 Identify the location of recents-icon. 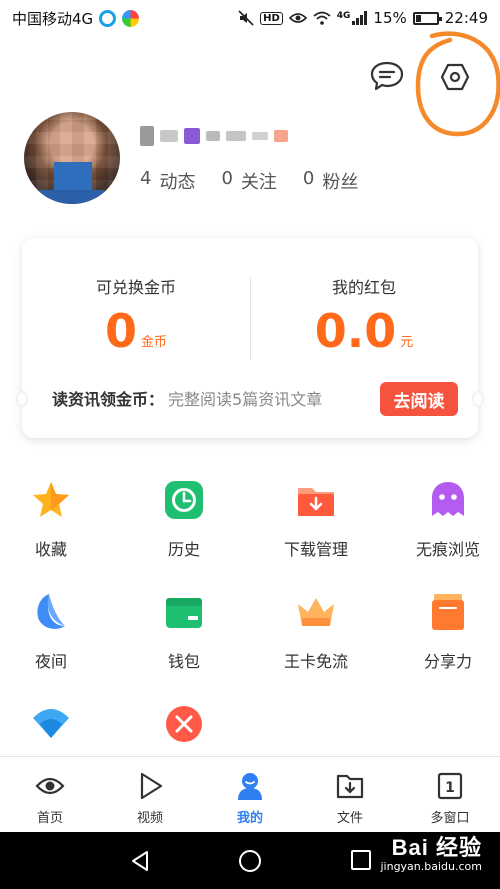
(361, 860).